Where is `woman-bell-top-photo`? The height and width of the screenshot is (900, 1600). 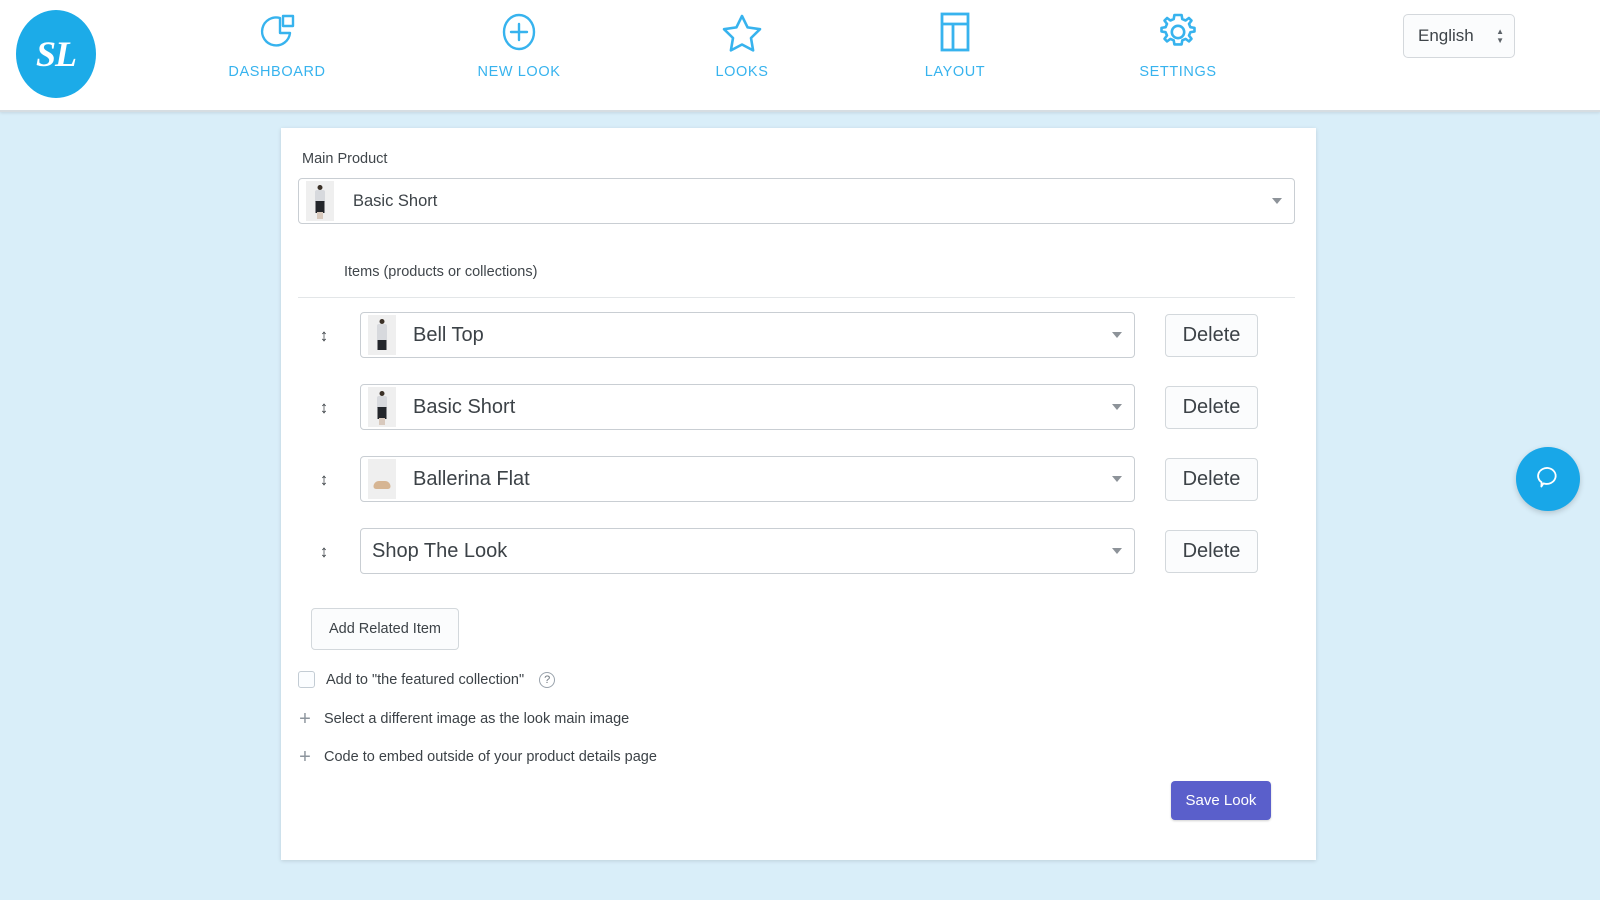
woman-bell-top-photo is located at coordinates (382, 335).